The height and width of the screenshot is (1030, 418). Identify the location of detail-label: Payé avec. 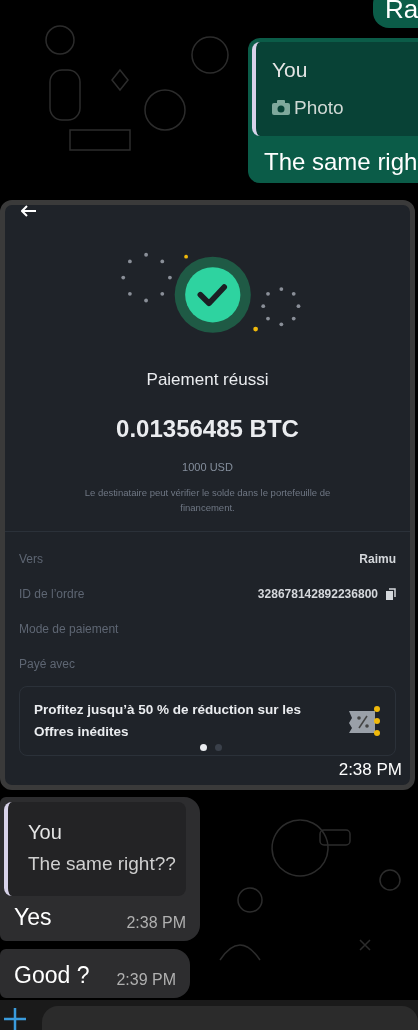
(47, 664).